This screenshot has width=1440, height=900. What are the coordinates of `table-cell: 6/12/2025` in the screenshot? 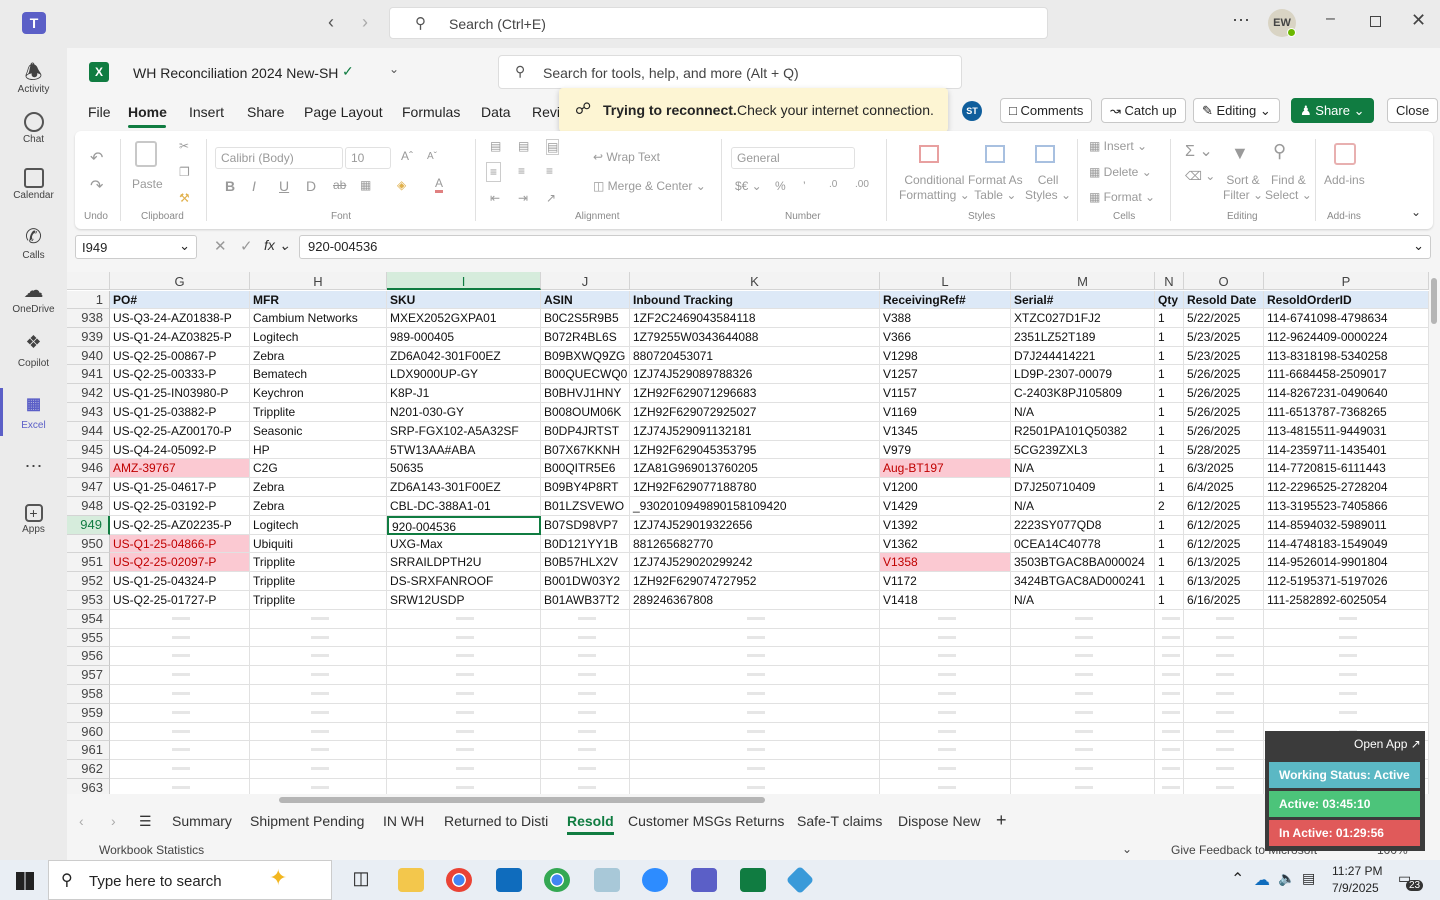 It's located at (1224, 506).